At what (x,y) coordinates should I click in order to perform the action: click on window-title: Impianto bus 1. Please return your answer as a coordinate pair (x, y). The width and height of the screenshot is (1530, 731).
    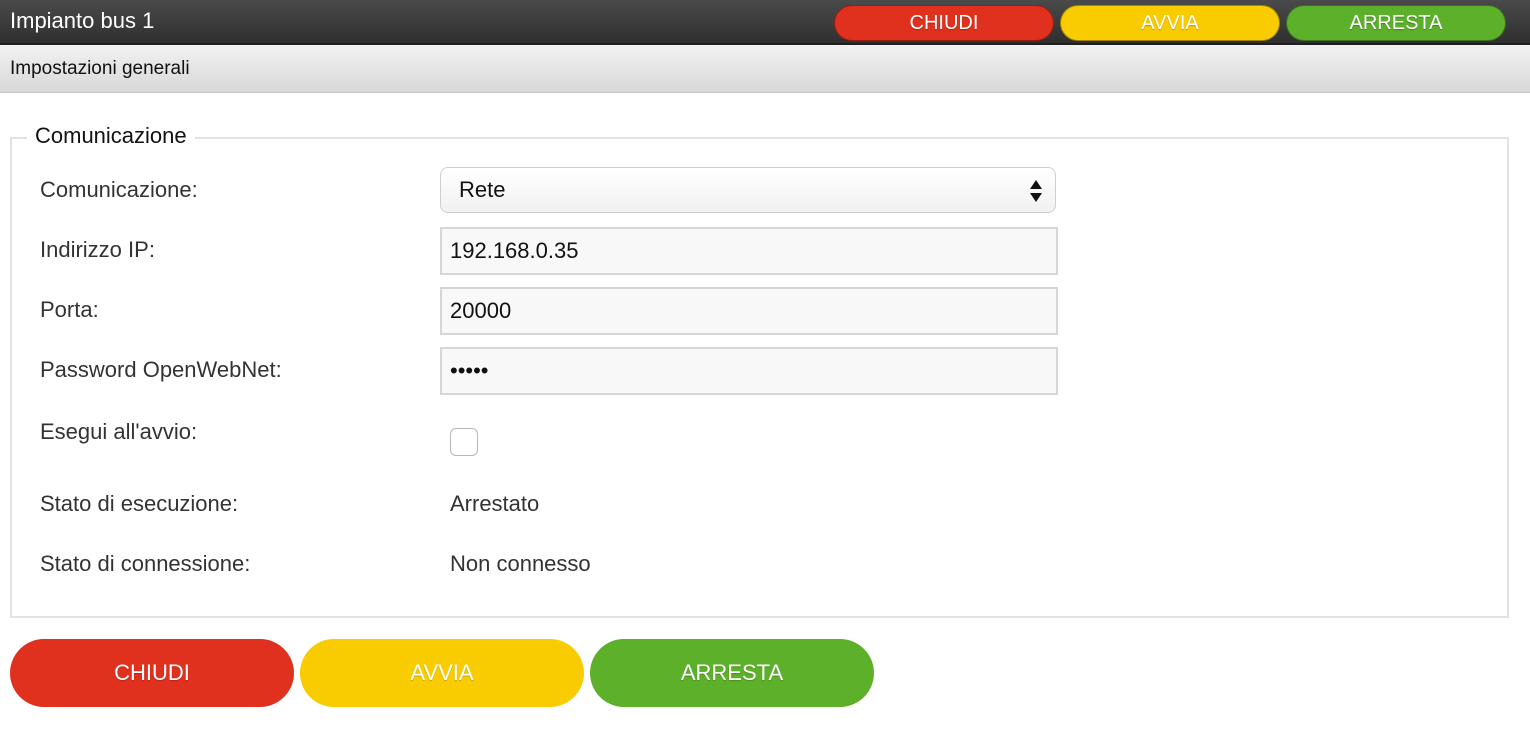
    Looking at the image, I should click on (82, 20).